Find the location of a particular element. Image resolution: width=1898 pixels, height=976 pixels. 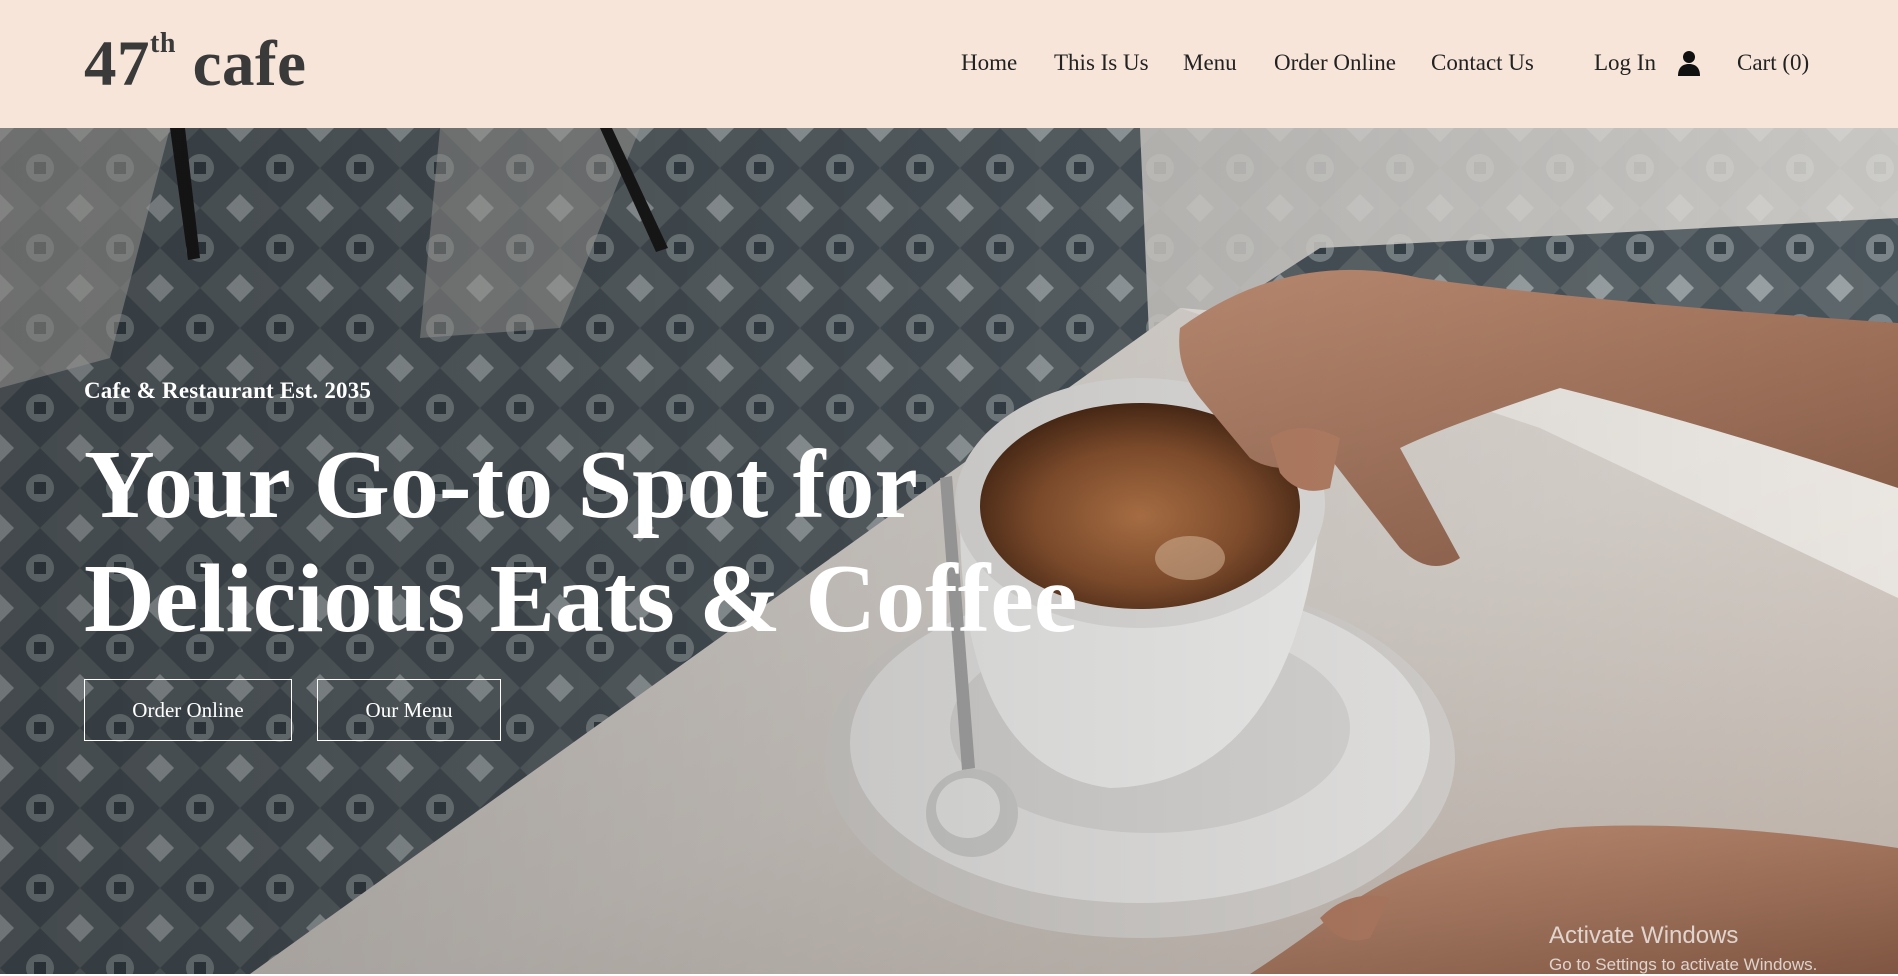

hero-title-line-2: Delicious Eats & Coffee is located at coordinates (581, 599).